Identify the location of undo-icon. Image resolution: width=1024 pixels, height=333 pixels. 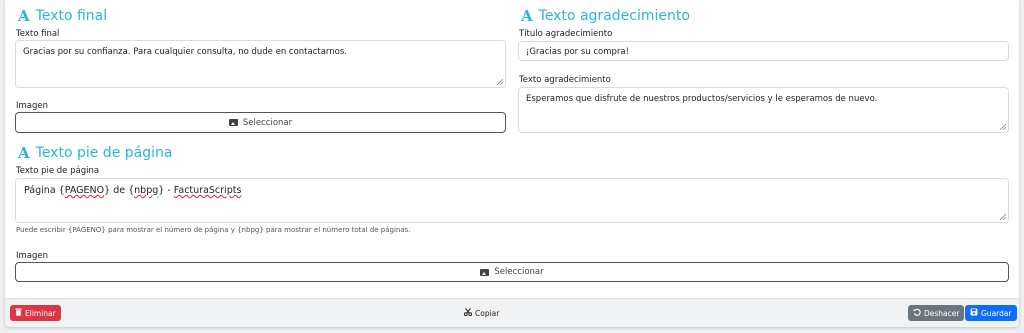
(917, 313).